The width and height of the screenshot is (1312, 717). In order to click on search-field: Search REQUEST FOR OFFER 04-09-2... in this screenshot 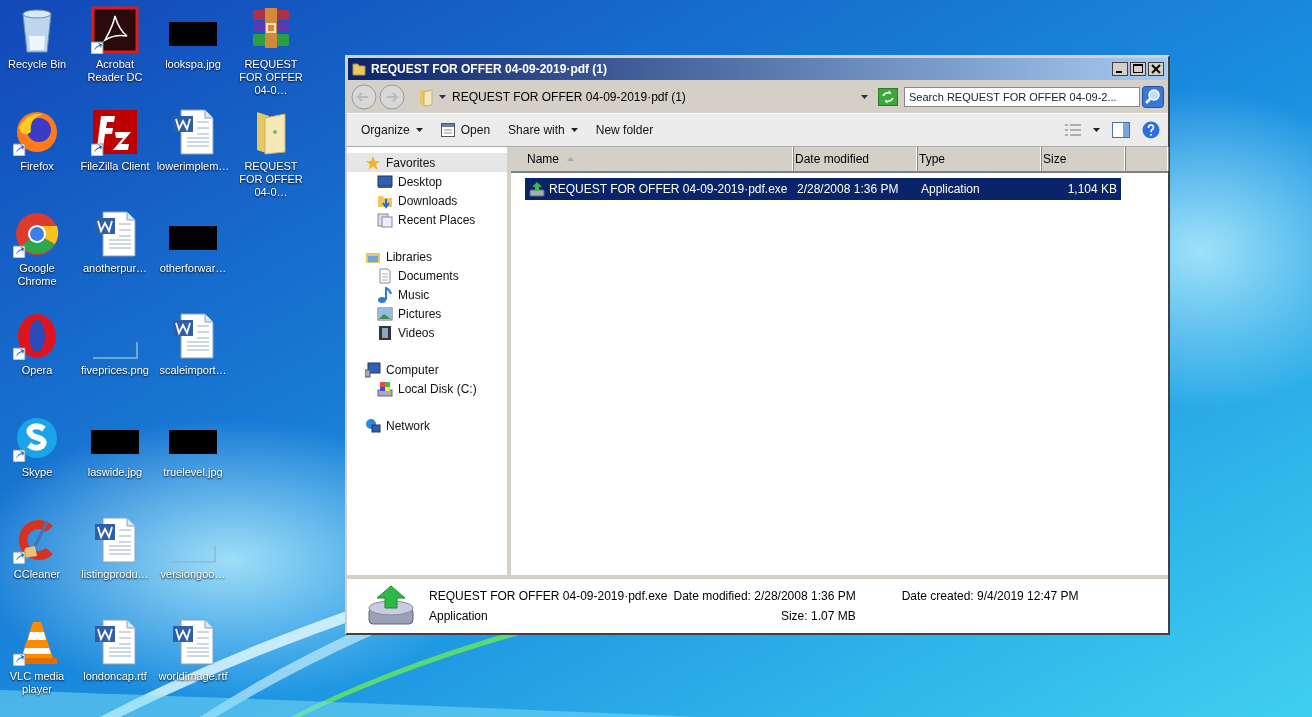, I will do `click(1022, 97)`.